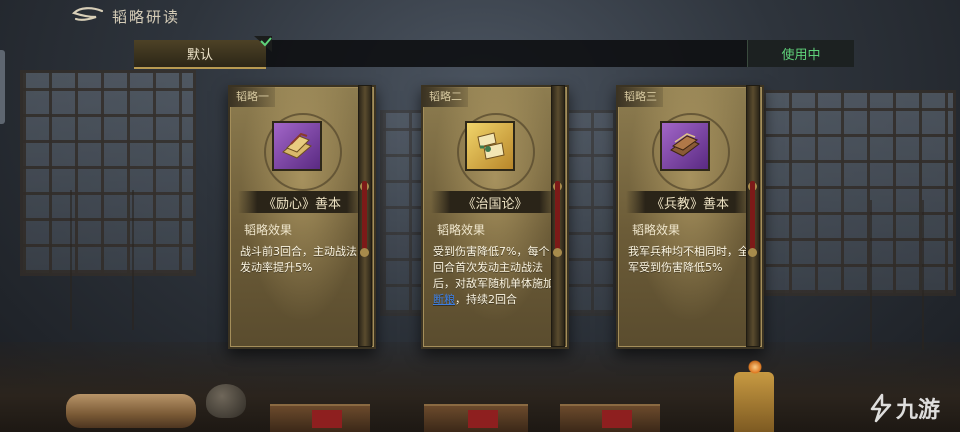  Describe the element at coordinates (226, 401) in the screenshot. I see `incense-burner-decor` at that location.